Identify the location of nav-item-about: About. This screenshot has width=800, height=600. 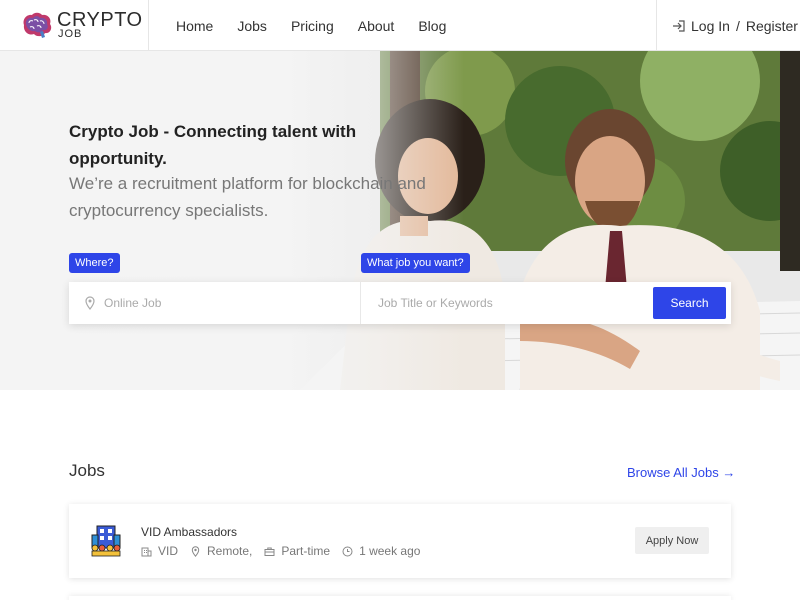
(376, 26).